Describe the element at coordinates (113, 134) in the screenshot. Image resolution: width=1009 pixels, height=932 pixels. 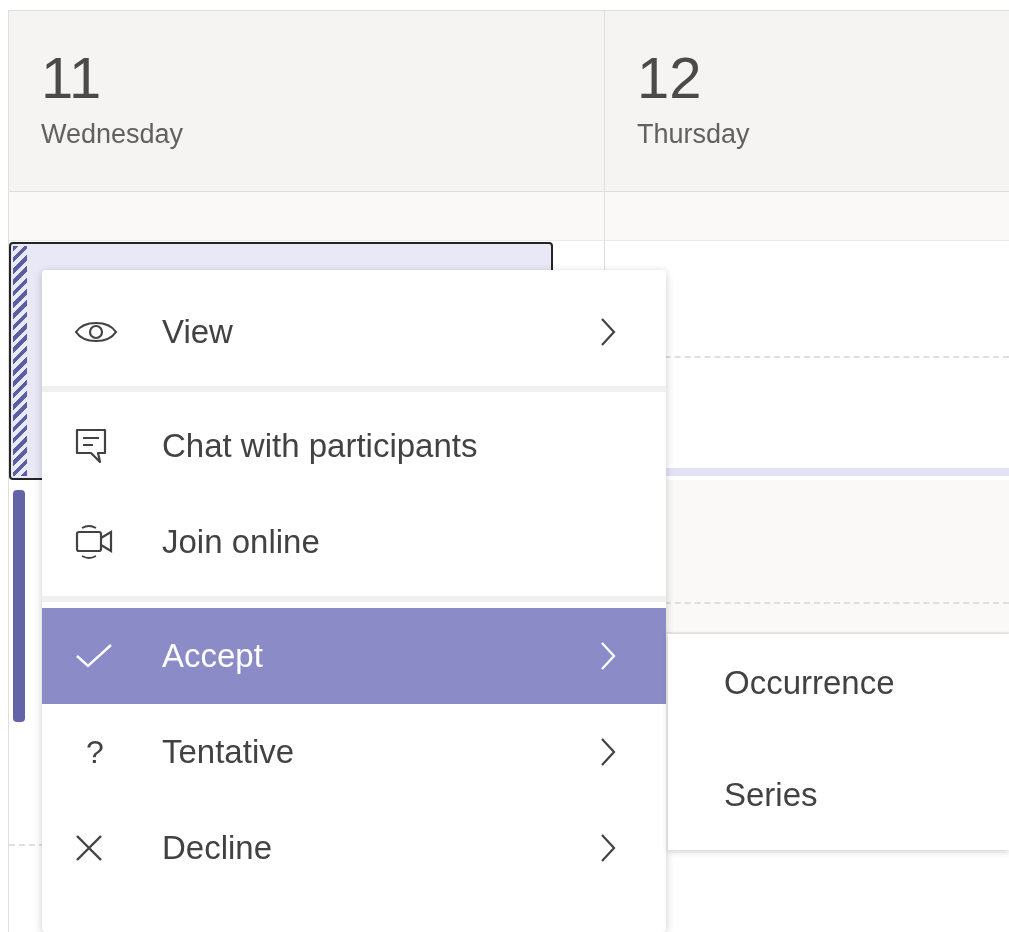
I see `weekday-label: Wednesday` at that location.